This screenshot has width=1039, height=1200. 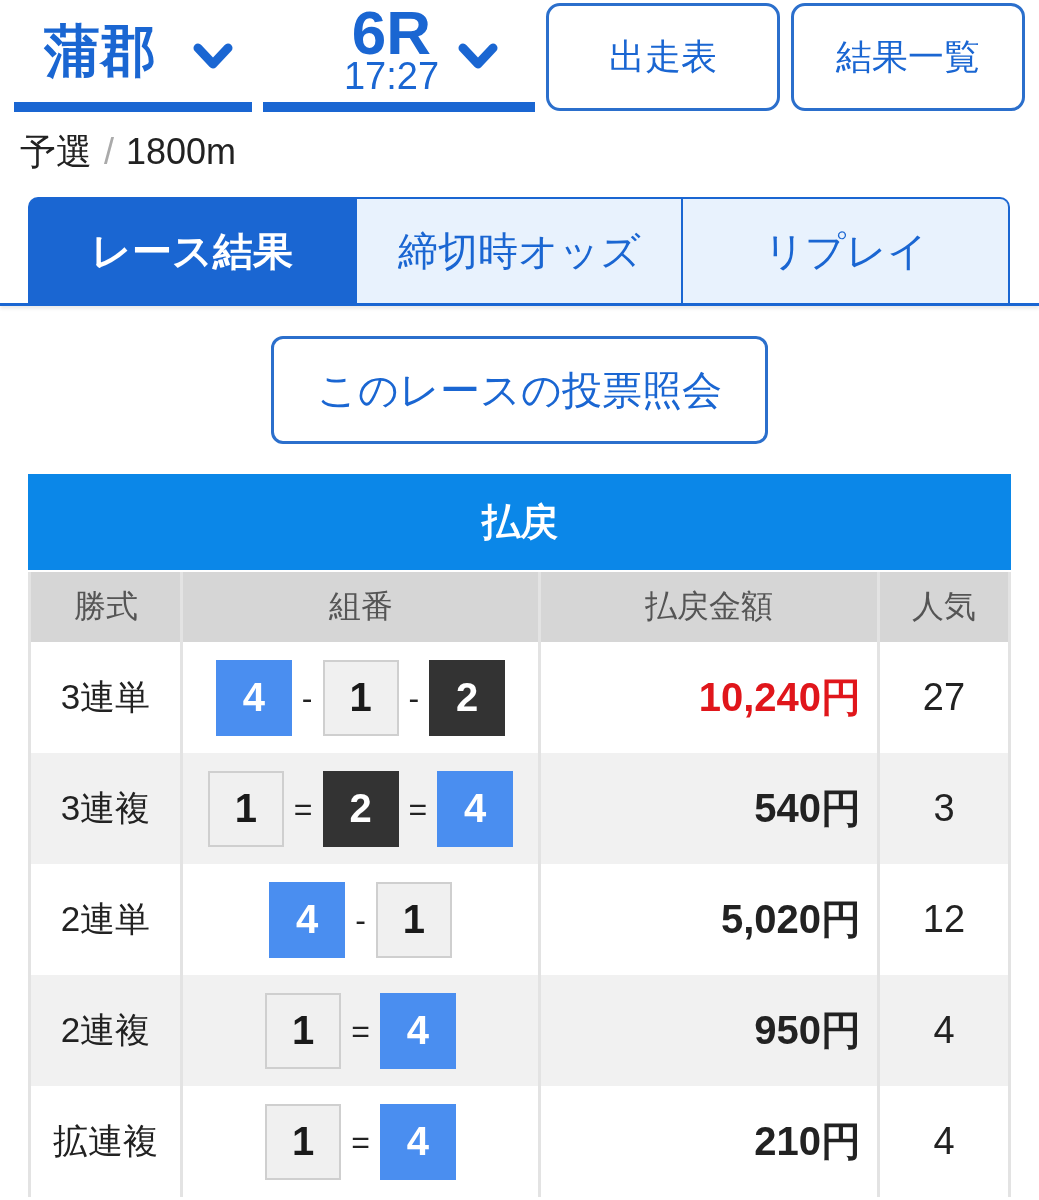 I want to click on payout-amount-cell: 10,240円, so click(x=709, y=697).